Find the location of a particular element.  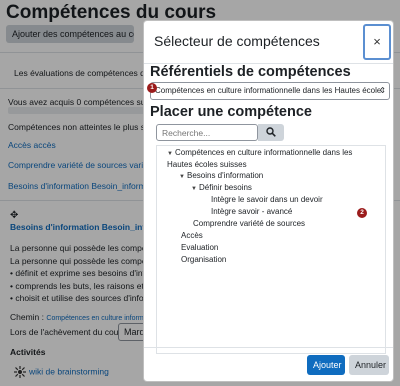

tree-node: Organisation is located at coordinates (203, 259).